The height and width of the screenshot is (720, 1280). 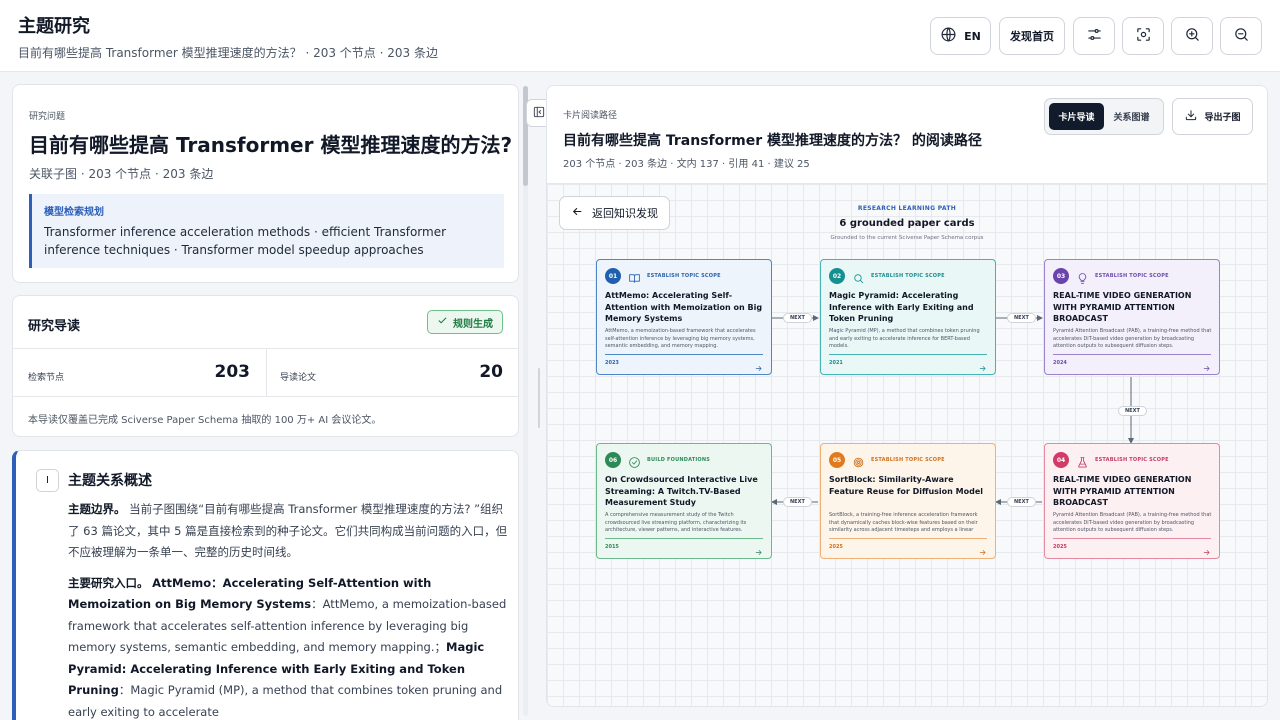 What do you see at coordinates (1082, 461) in the screenshot?
I see `flask-icon` at bounding box center [1082, 461].